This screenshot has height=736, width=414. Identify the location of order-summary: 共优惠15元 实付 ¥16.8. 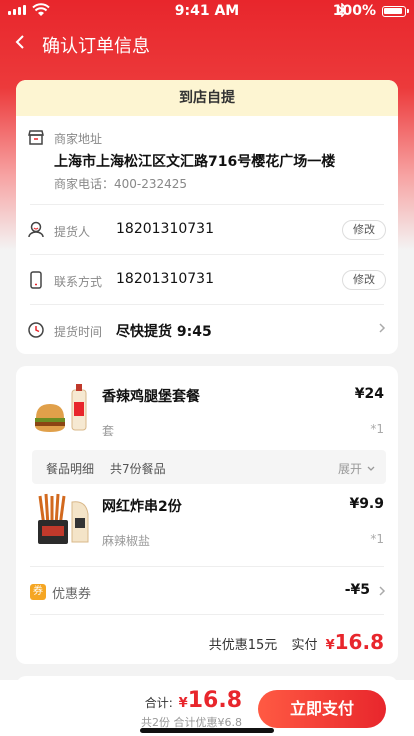
(296, 642).